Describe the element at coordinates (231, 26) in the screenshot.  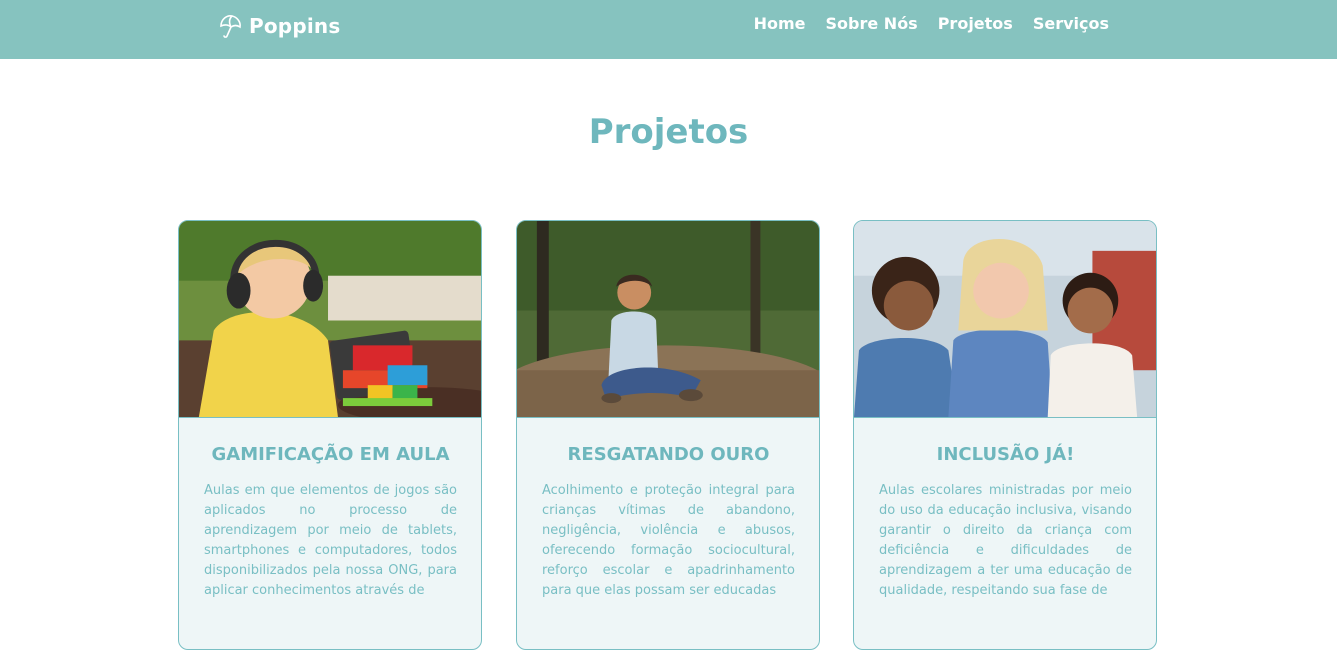
I see `umbrella-icon` at that location.